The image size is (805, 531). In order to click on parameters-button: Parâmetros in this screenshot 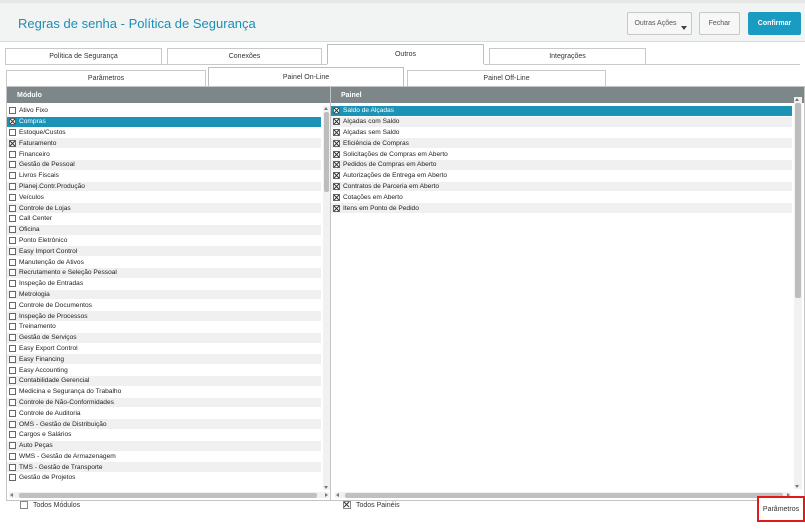, I will do `click(781, 509)`.